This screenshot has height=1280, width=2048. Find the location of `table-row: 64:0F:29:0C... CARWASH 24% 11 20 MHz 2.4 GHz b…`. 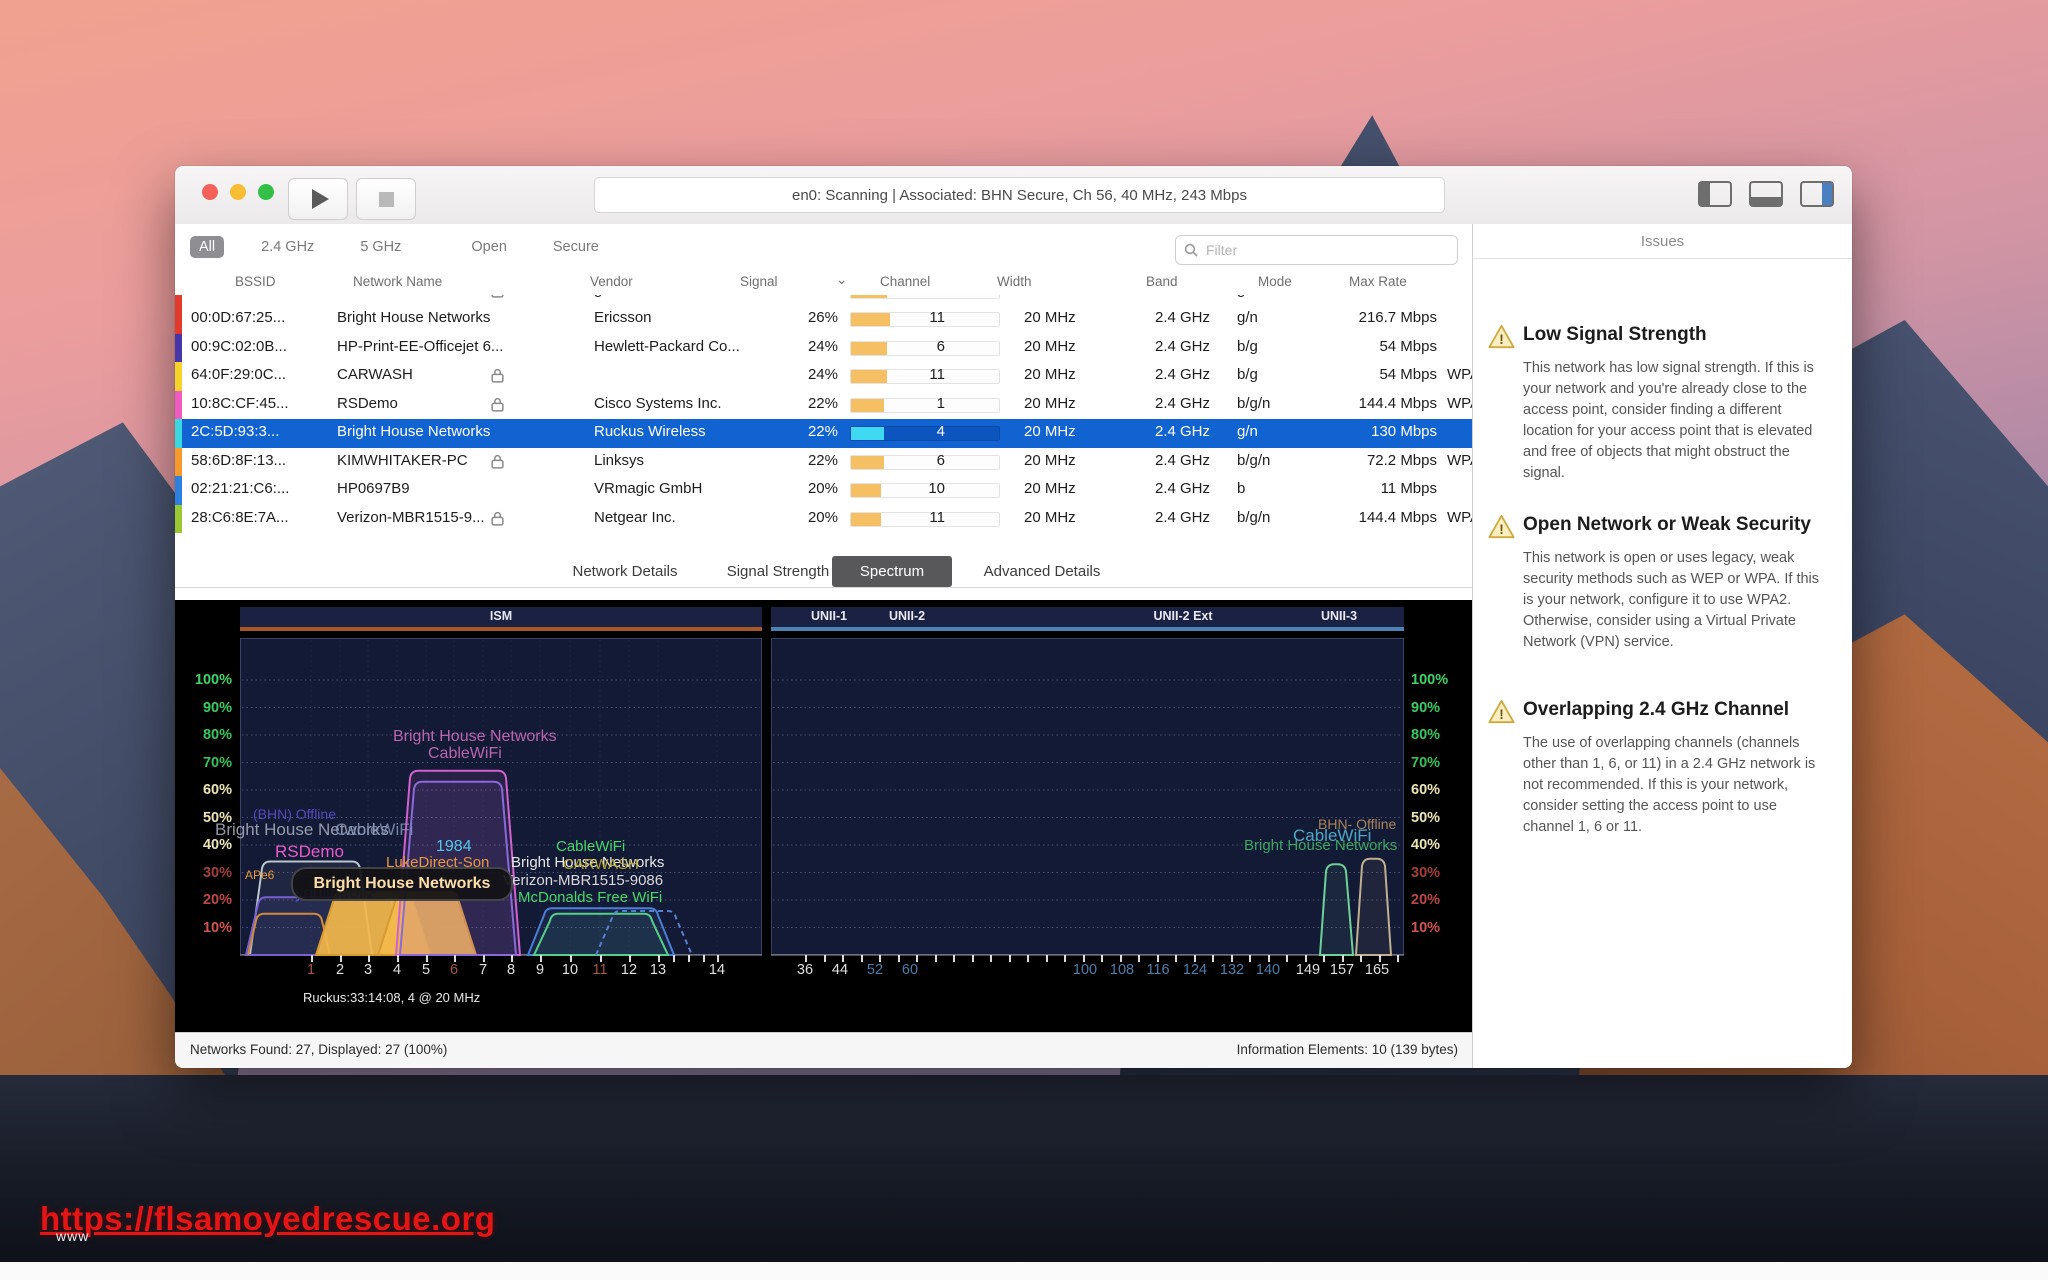

table-row: 64:0F:29:0C... CARWASH 24% 11 20 MHz 2.4 GHz b… is located at coordinates (823, 376).